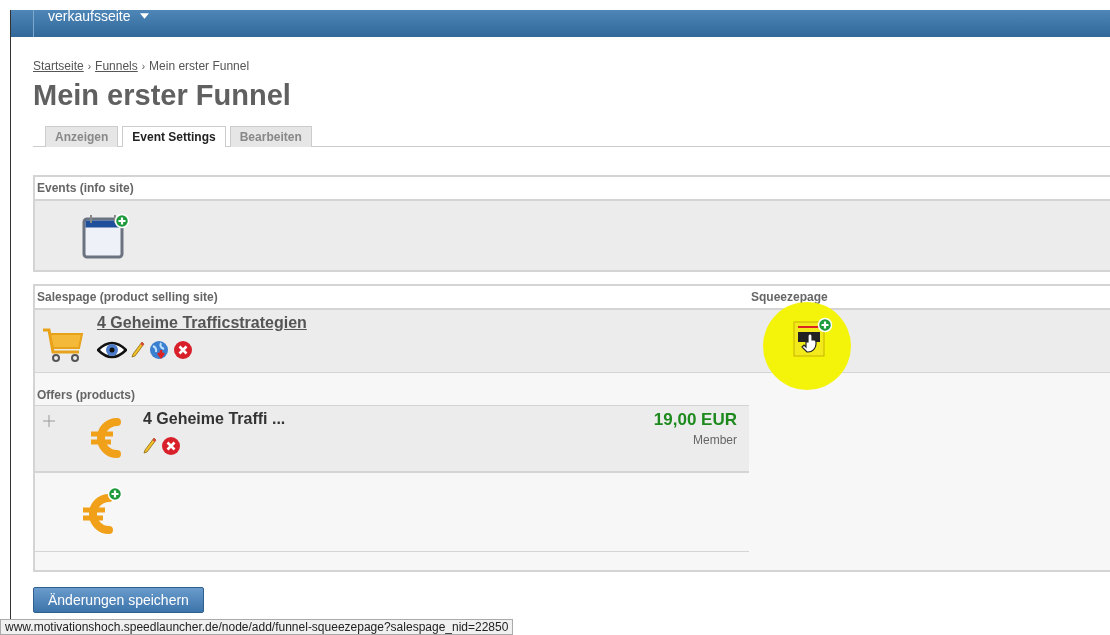 This screenshot has width=1110, height=635. I want to click on salespage-link: 4 Geheime Trafficstrategien, so click(202, 322).